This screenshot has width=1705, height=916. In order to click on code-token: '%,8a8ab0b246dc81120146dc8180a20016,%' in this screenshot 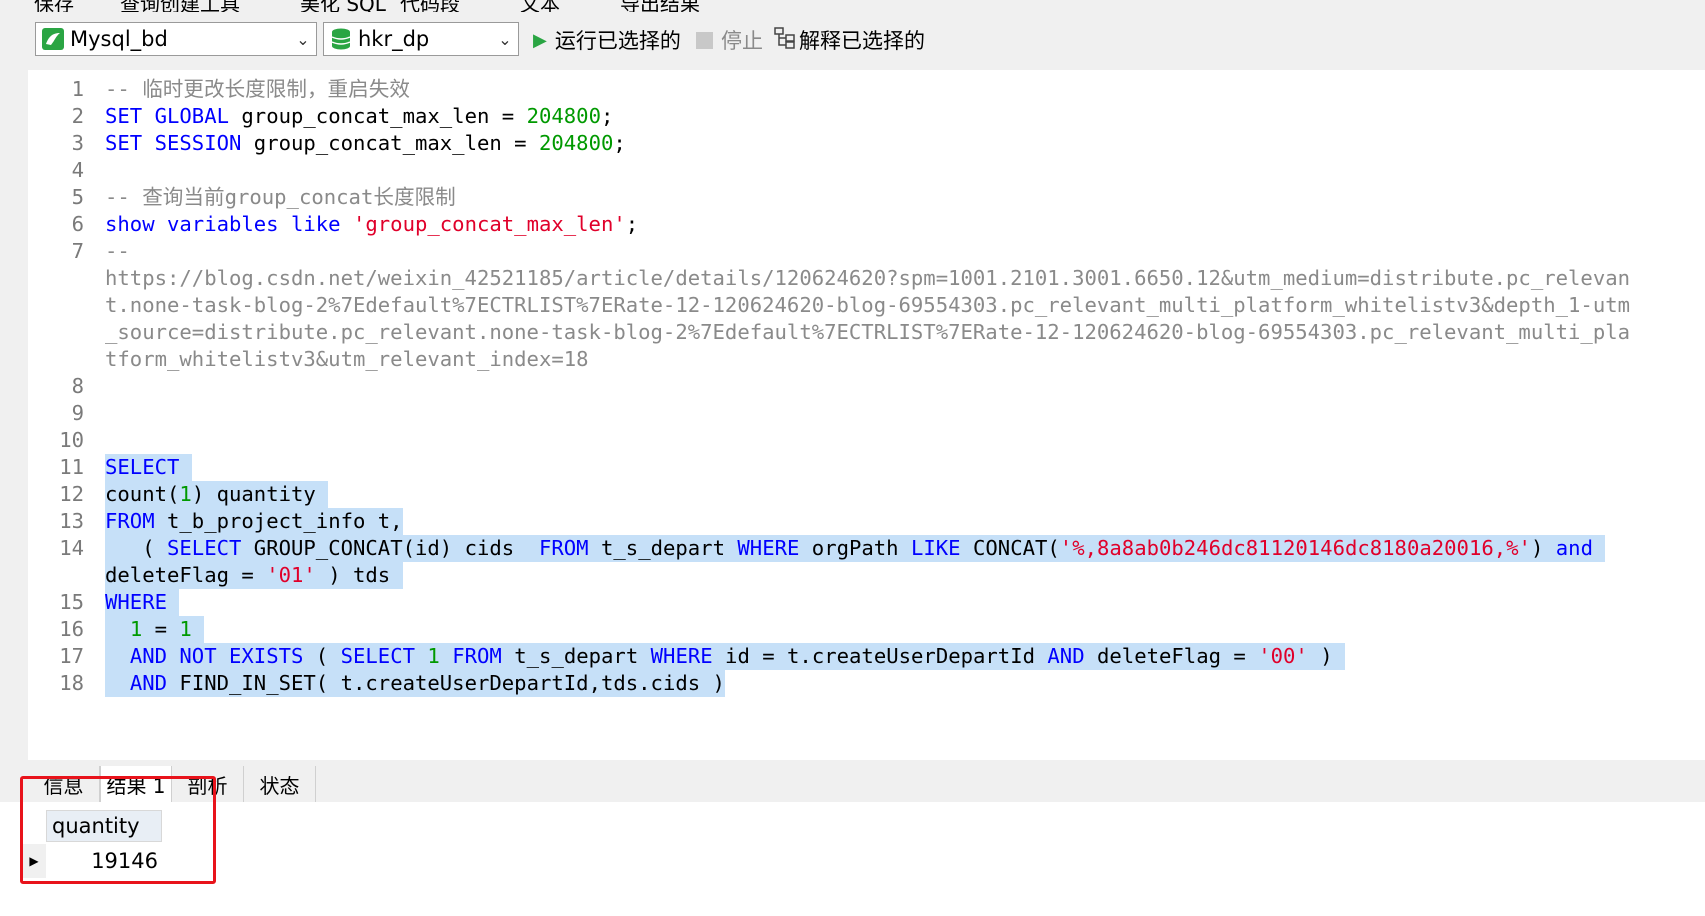, I will do `click(1295, 548)`.